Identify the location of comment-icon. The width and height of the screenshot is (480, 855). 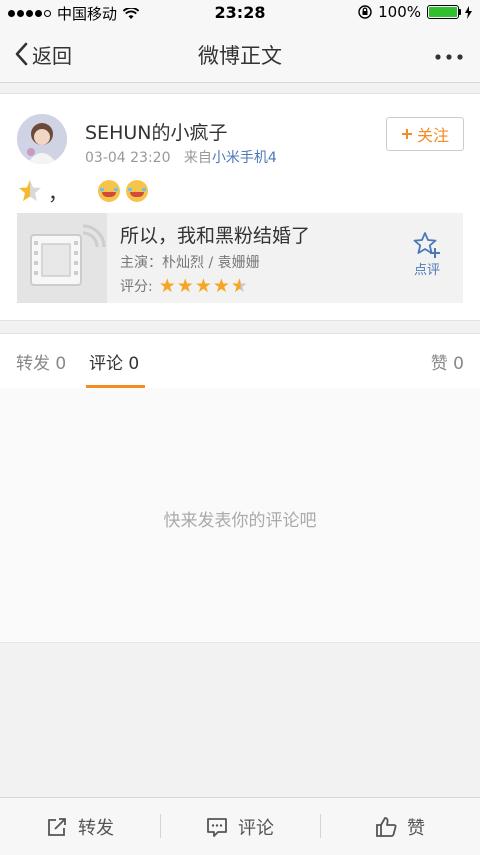
(217, 827).